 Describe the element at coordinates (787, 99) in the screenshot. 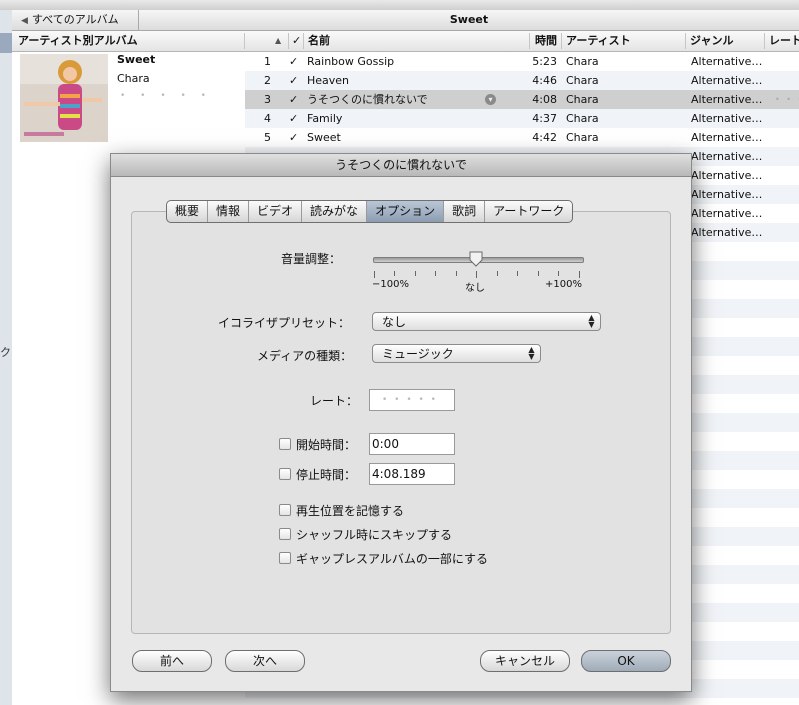

I see `track-rating: • • • • •` at that location.